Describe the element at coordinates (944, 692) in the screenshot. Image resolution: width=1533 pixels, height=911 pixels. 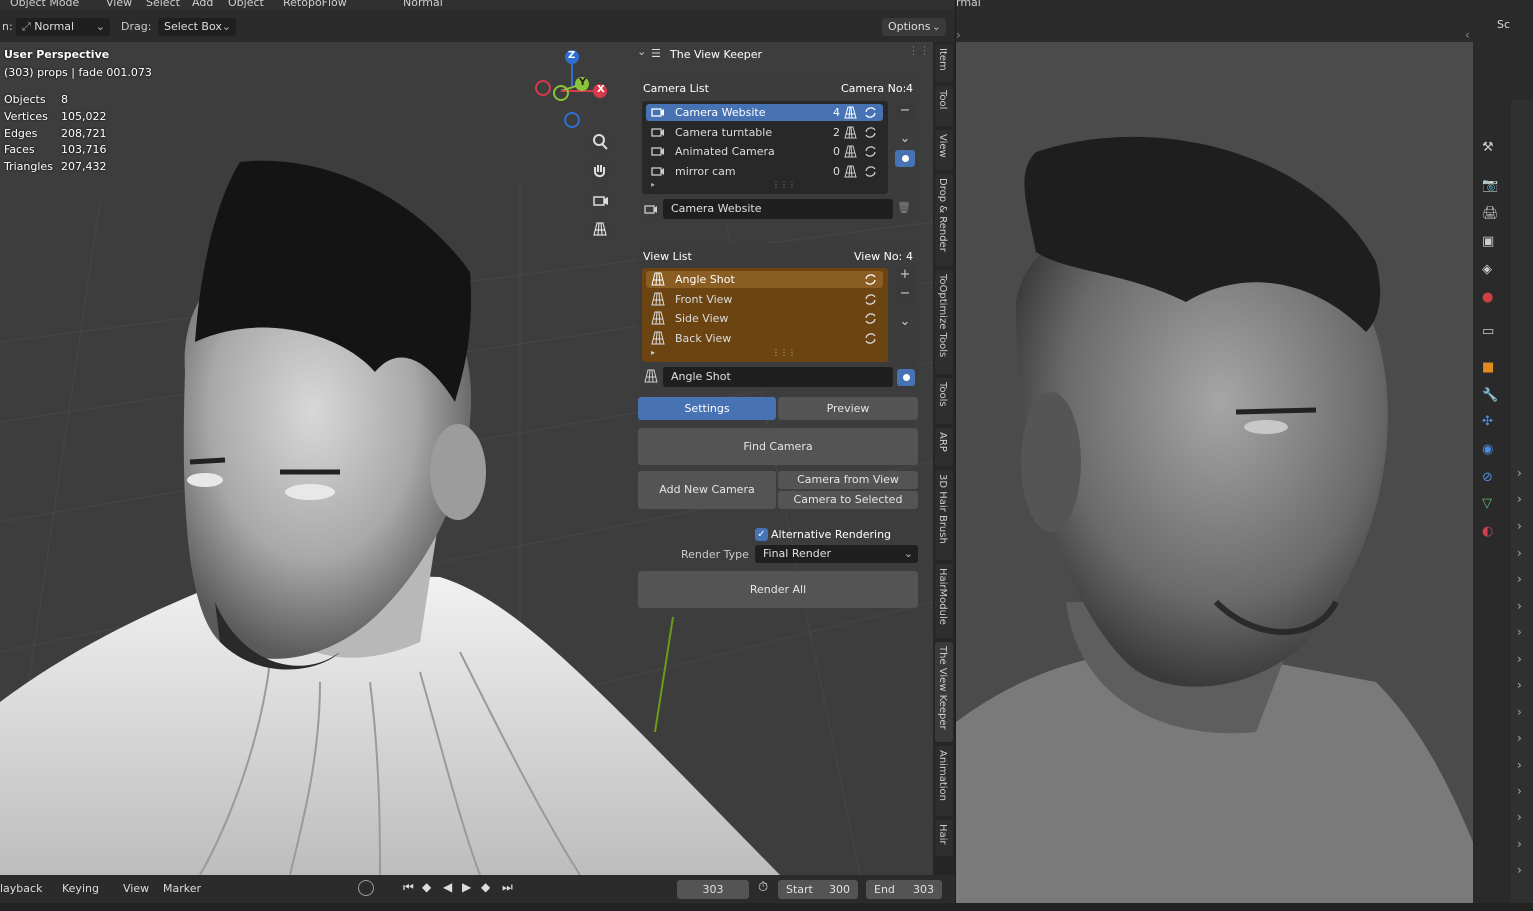
I see `tab-the-view-keeper: The View Keeper` at that location.